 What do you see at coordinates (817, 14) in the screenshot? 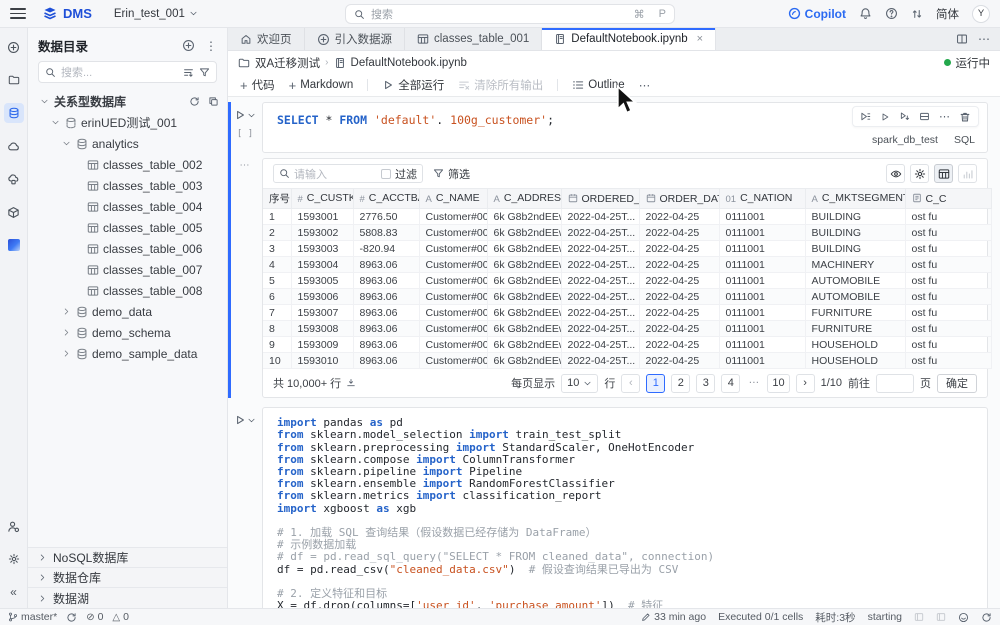
I see `copilot-button: Copilot` at bounding box center [817, 14].